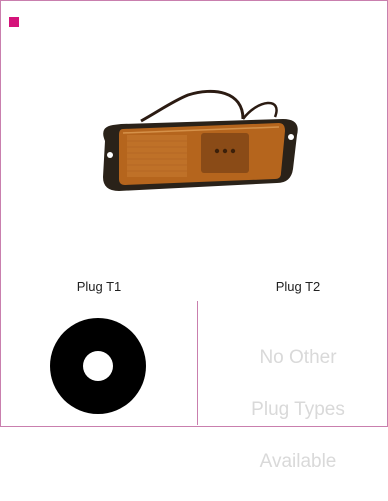  Describe the element at coordinates (98, 366) in the screenshot. I see `round-plug-icon` at that location.